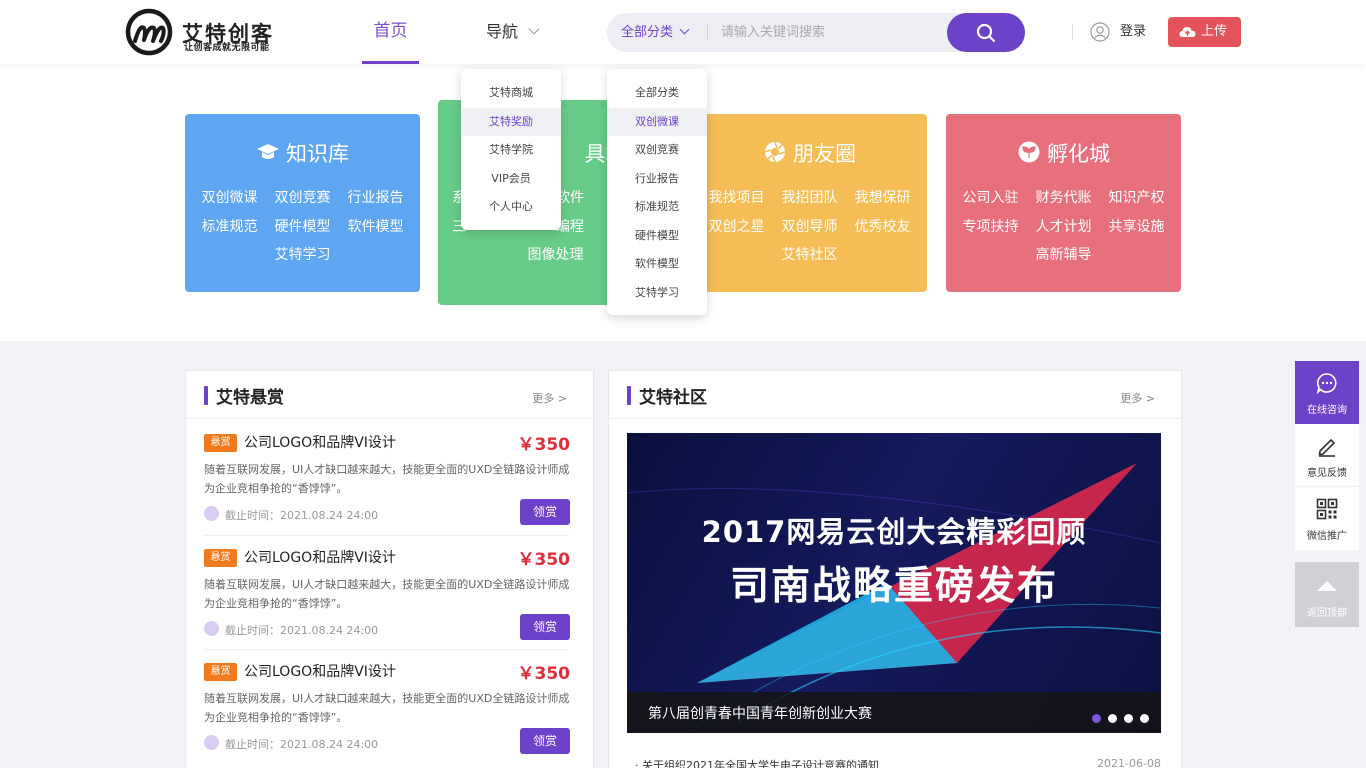 The width and height of the screenshot is (1366, 768). Describe the element at coordinates (1063, 255) in the screenshot. I see `card-link: 高新辅导` at that location.